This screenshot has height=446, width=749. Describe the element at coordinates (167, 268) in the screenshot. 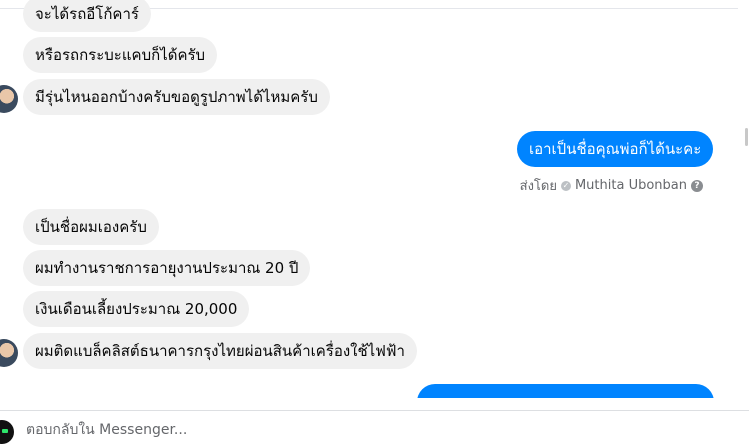

I see `incoming-message: ผมทำงานราชการอายุงานประมาณ 20 ปี` at that location.